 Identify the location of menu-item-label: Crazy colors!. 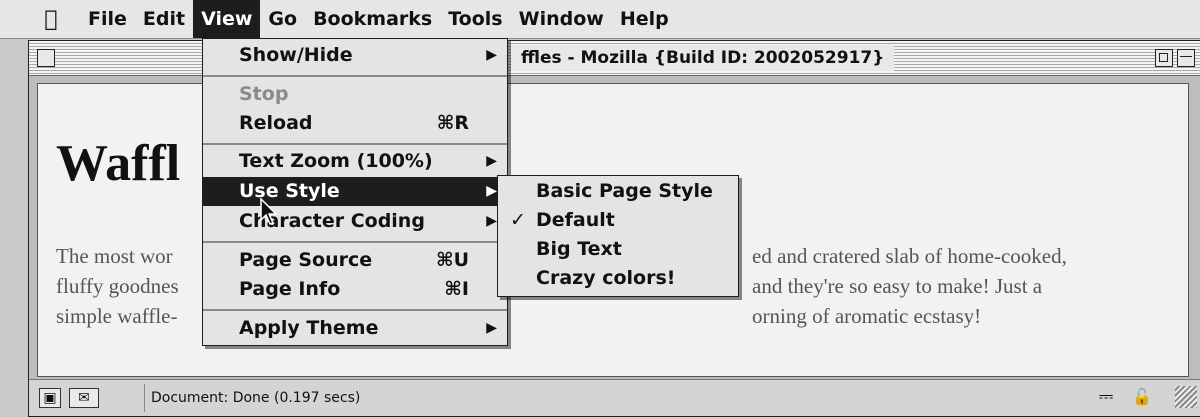
(606, 278).